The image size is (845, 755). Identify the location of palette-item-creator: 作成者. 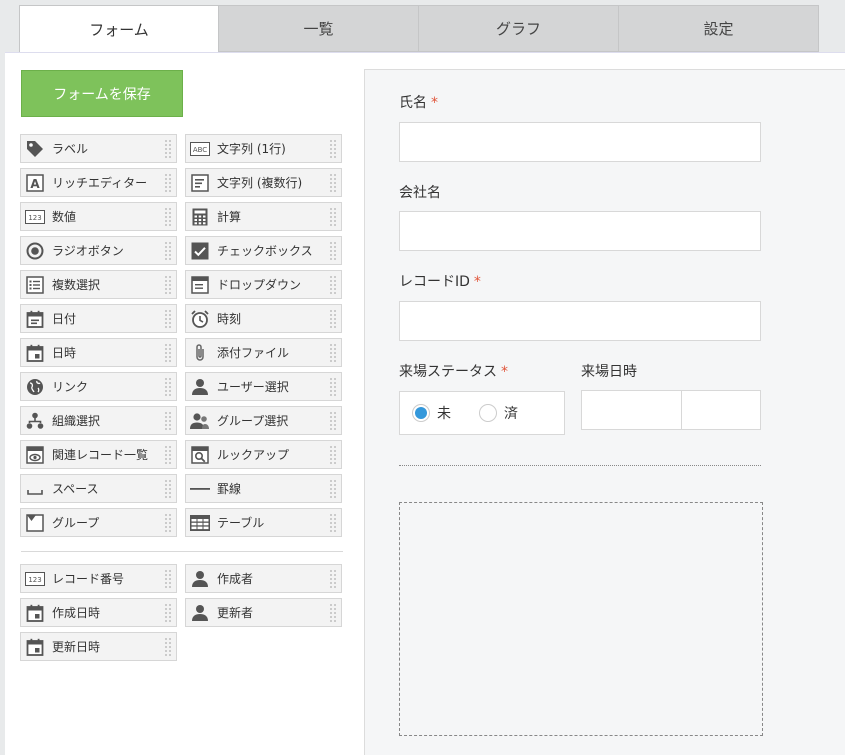
(263, 578).